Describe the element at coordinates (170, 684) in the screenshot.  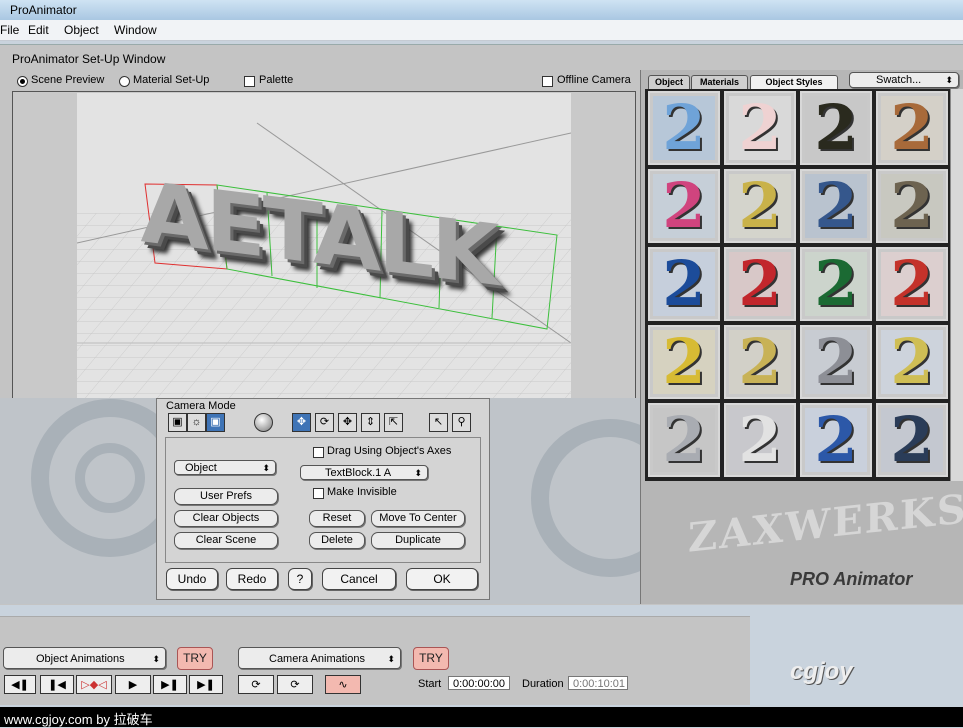
I see `step-forward-icon: ▶❚` at that location.